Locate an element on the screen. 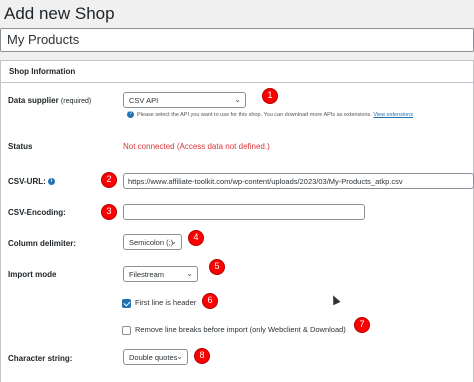  column-delimiter-value: Semicolon (;) is located at coordinates (151, 242).